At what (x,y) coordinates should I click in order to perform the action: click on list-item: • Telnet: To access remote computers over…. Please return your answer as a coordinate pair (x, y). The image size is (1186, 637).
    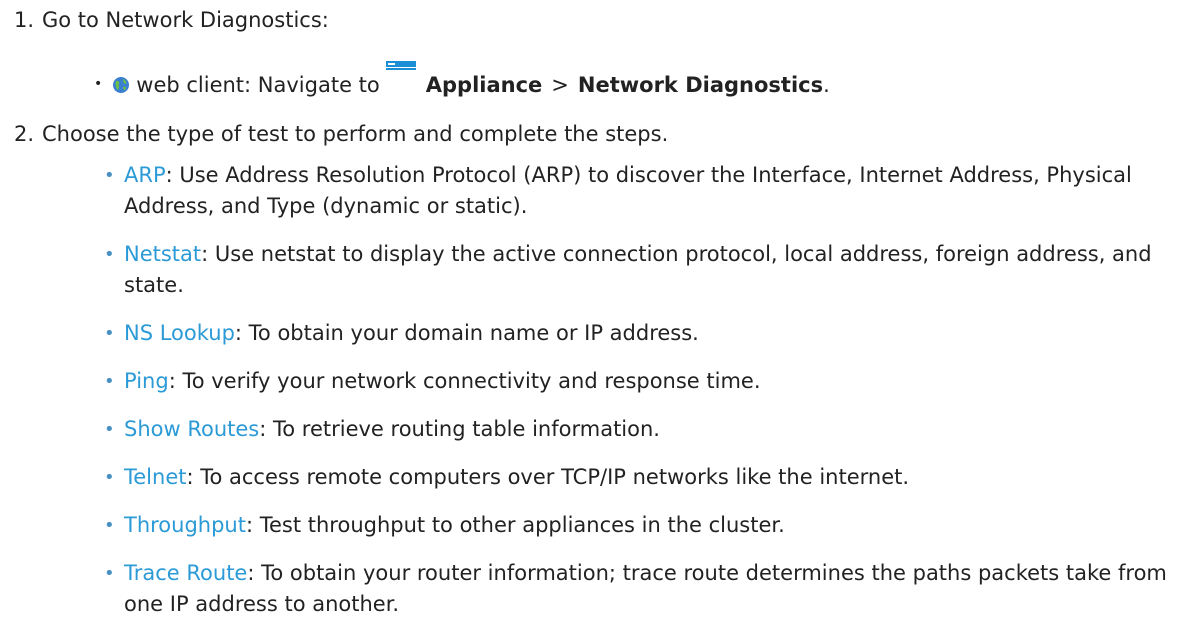
    Looking at the image, I should click on (639, 477).